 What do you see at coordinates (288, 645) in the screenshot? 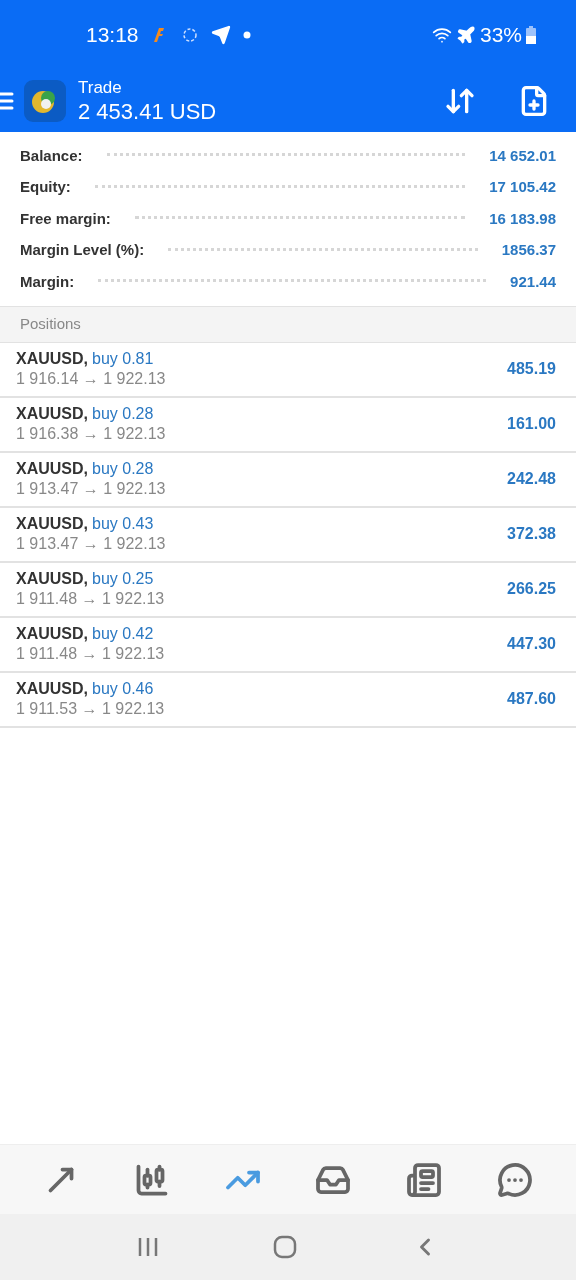
I see `position-row: XAUUSD, buy 0.42 1 911.48 → 1 922.13 447.30` at bounding box center [288, 645].